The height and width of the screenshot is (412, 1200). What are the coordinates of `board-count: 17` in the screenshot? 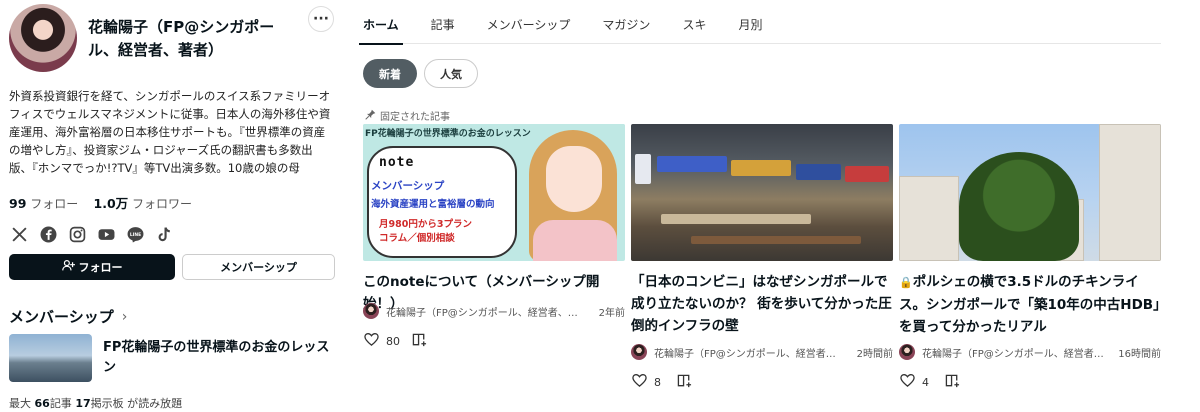 It's located at (83, 403).